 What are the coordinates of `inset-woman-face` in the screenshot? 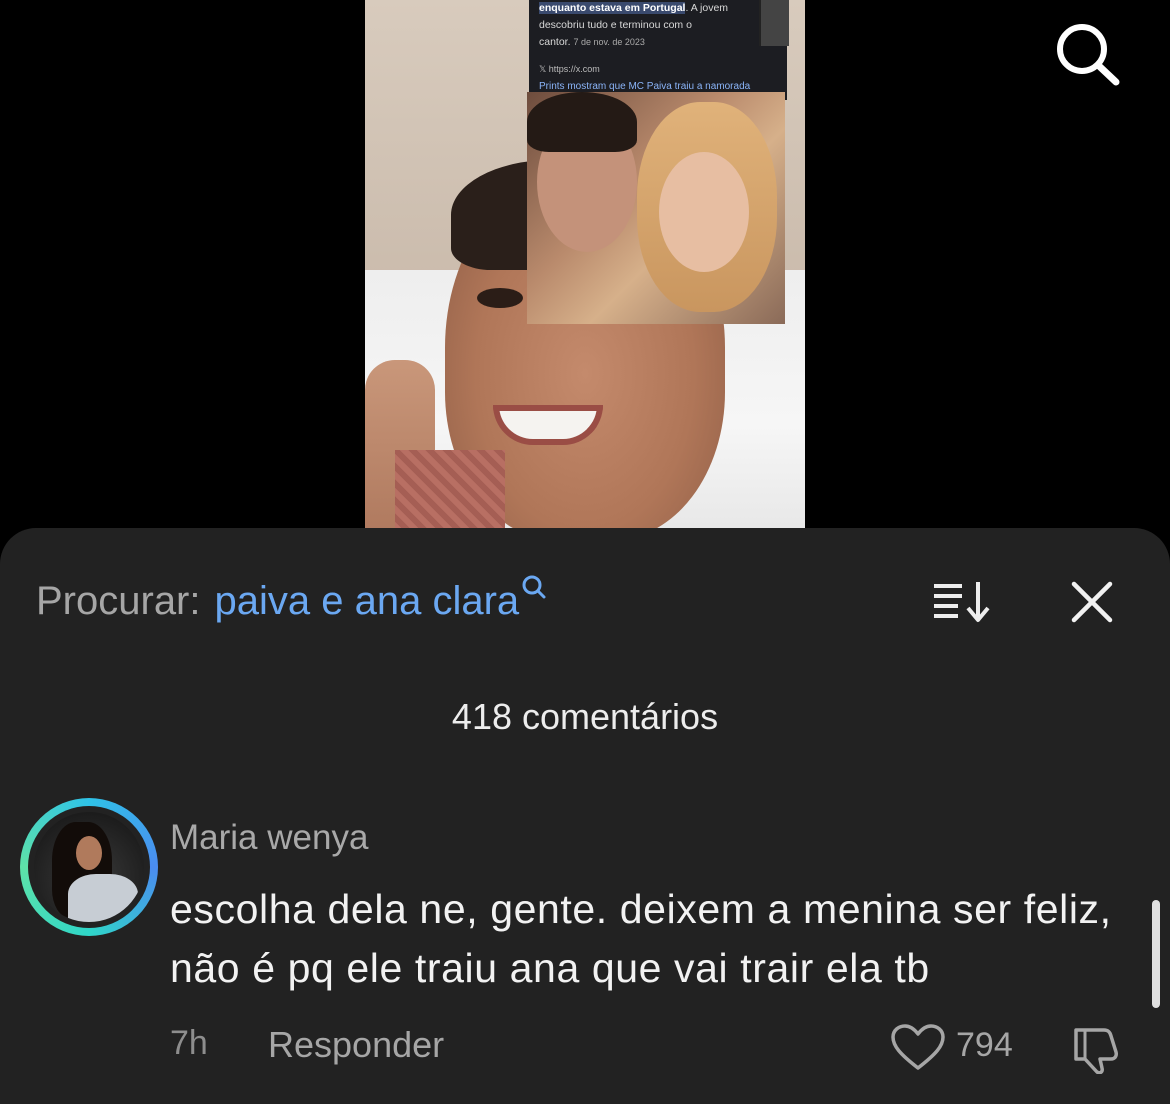 It's located at (704, 212).